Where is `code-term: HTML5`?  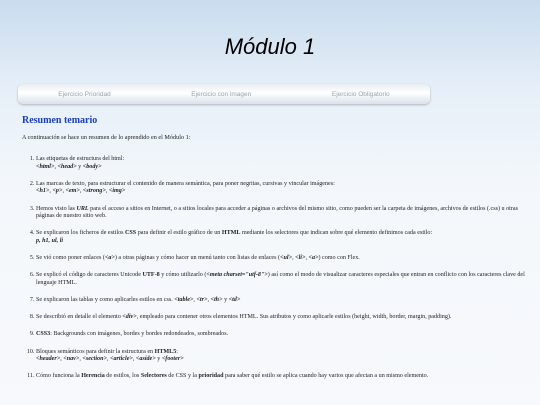 code-term: HTML5 is located at coordinates (165, 351).